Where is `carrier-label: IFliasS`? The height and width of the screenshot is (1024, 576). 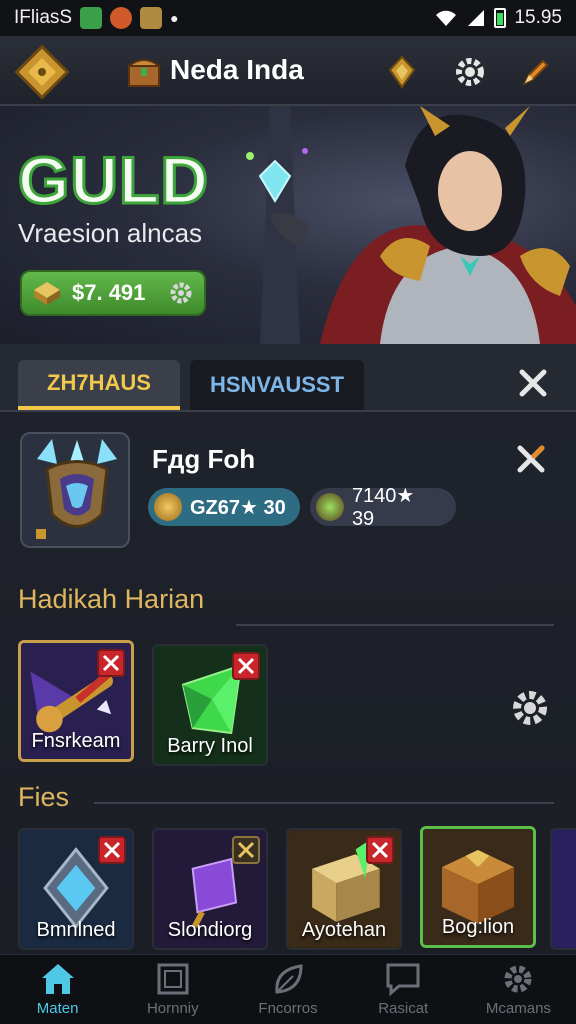
carrier-label: IFliasS is located at coordinates (43, 17).